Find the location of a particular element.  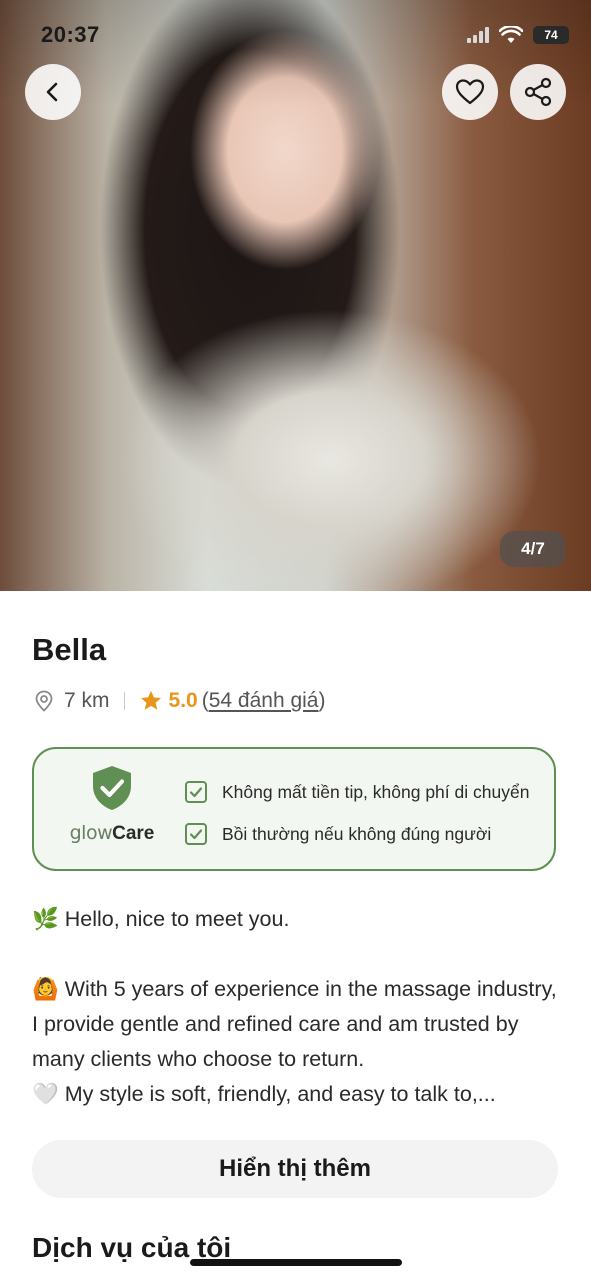

photo-counter-text: 4/7 is located at coordinates (533, 548).